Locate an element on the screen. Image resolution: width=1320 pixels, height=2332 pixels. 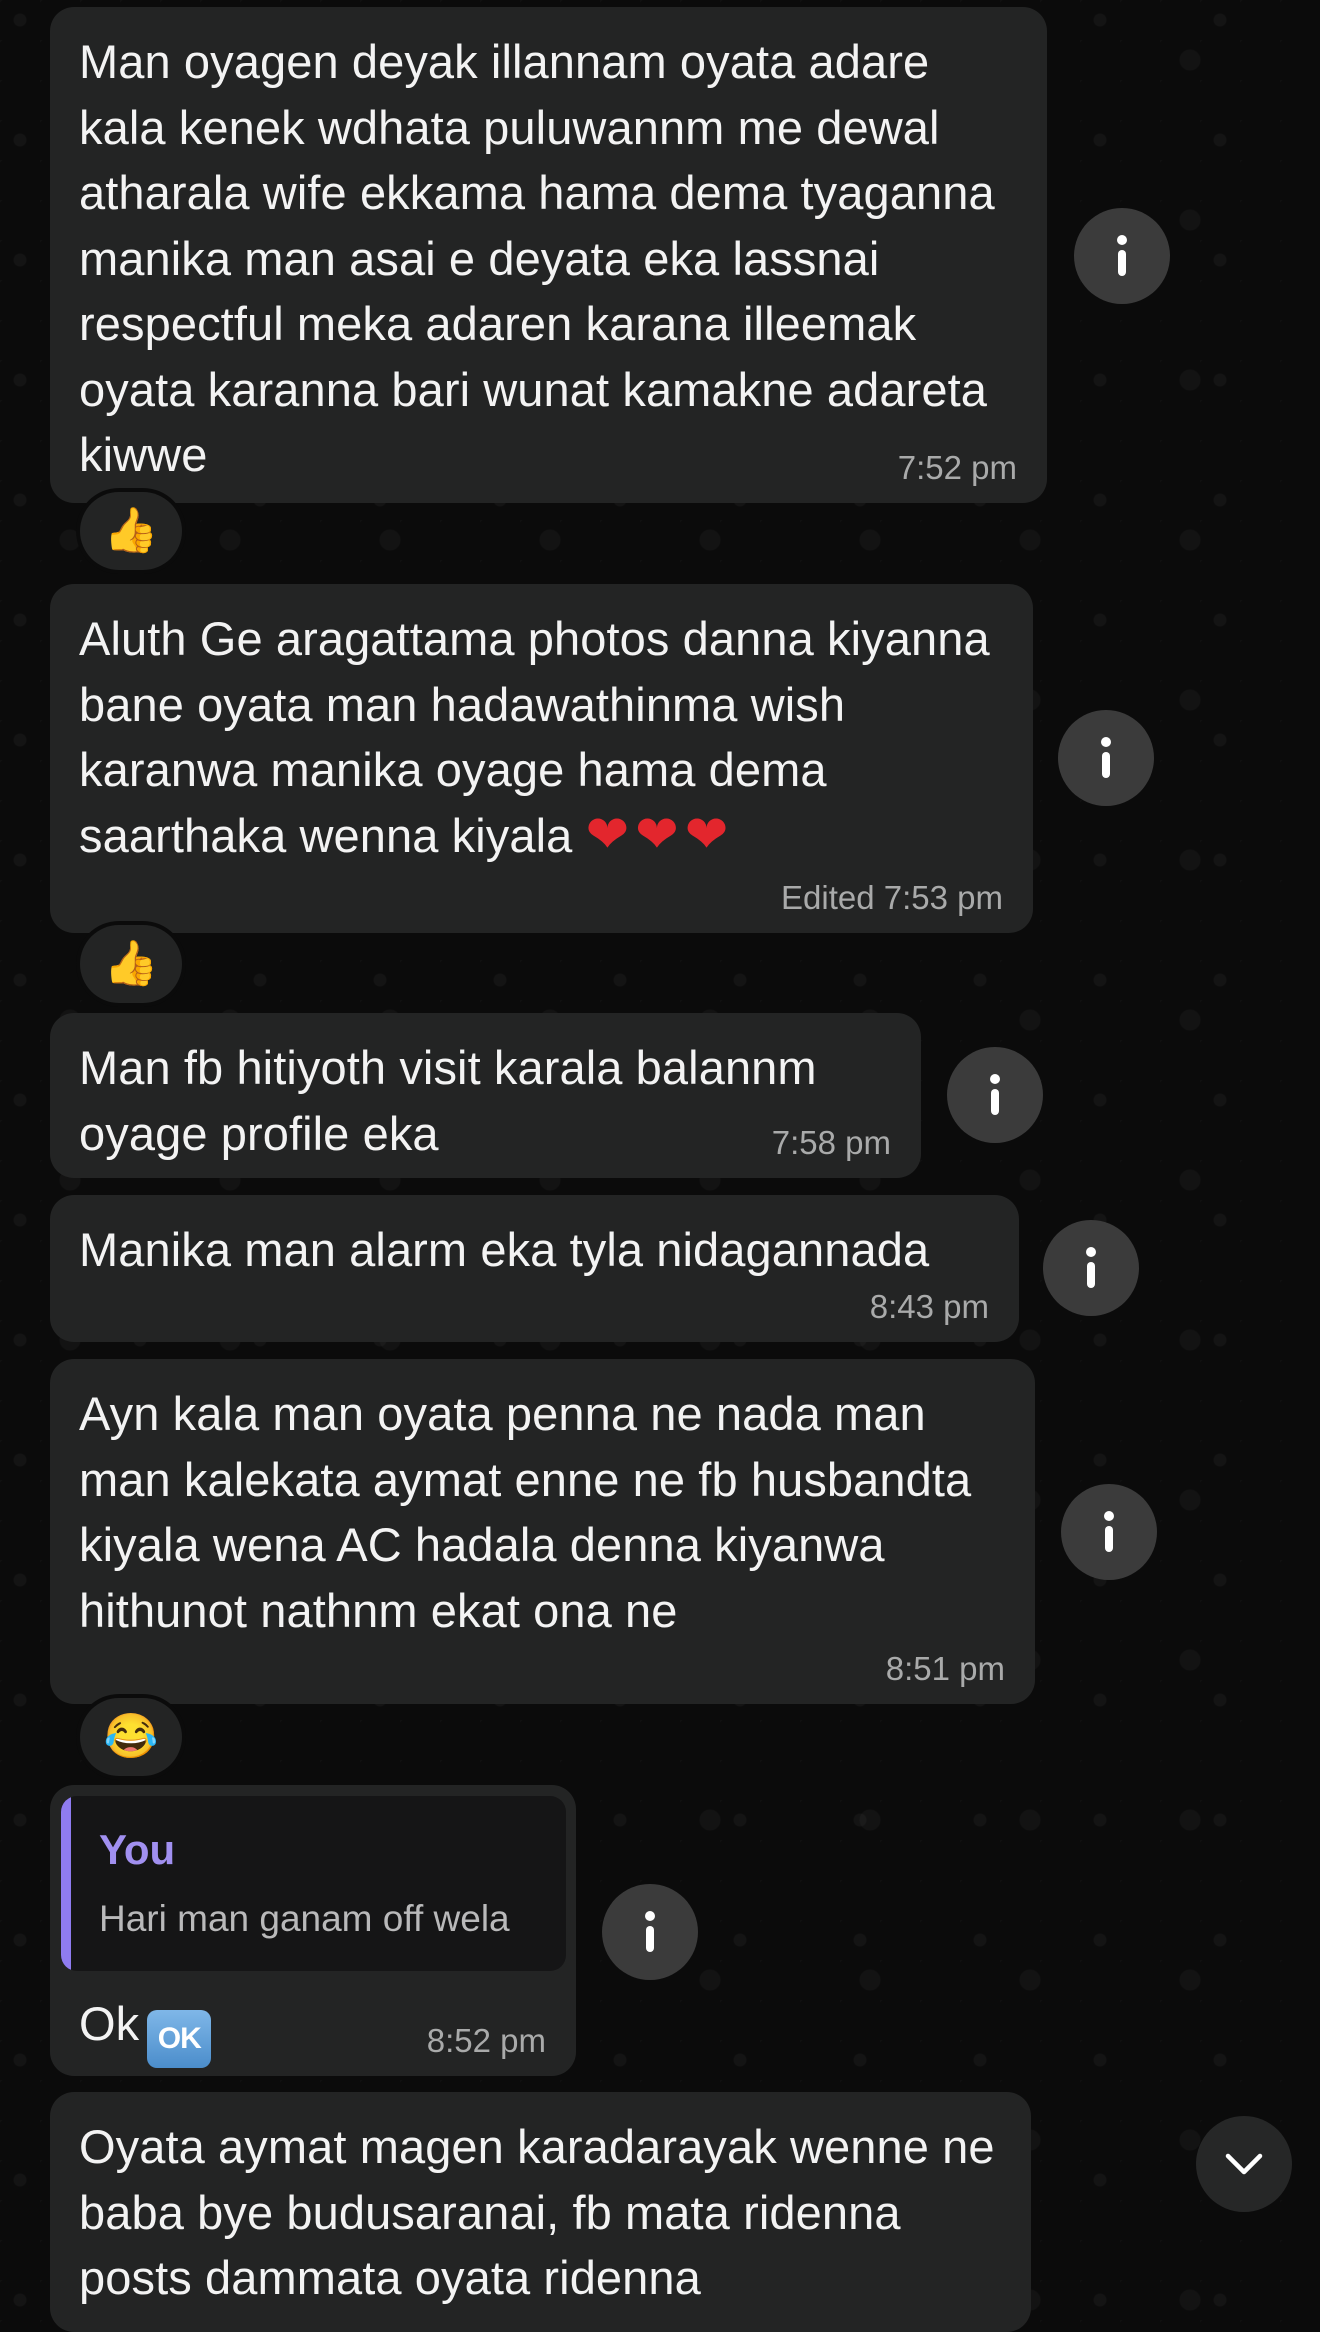
message-text: Ok is located at coordinates (109, 2023).